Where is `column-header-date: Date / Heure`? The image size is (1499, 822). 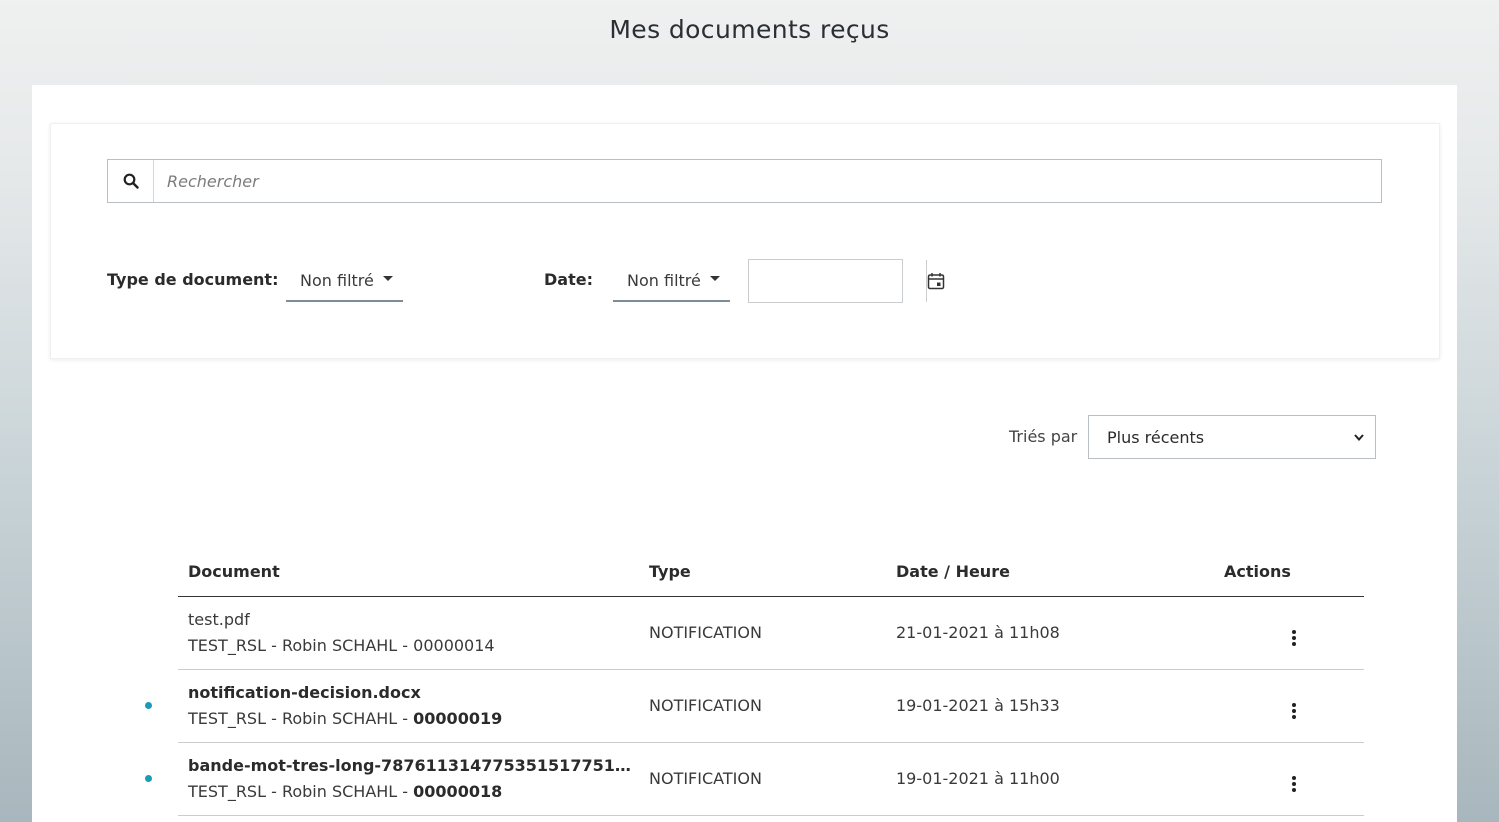
column-header-date: Date / Heure is located at coordinates (1060, 572).